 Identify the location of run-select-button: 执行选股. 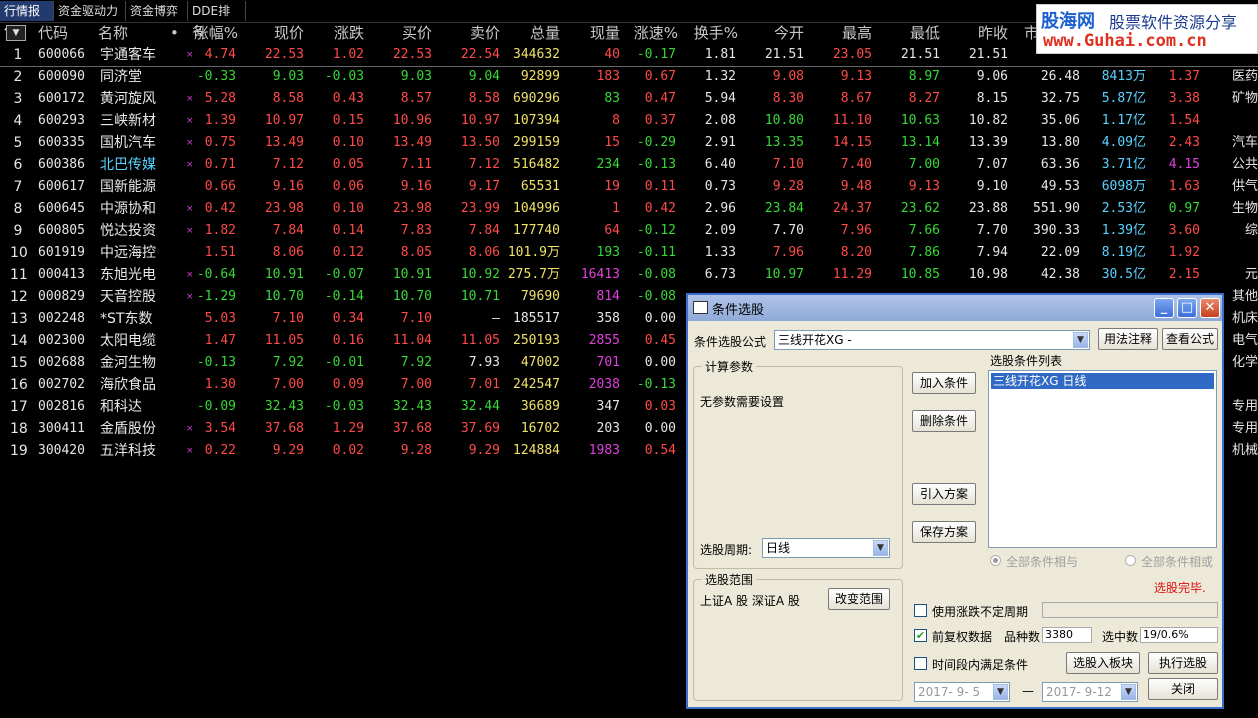
(1183, 663).